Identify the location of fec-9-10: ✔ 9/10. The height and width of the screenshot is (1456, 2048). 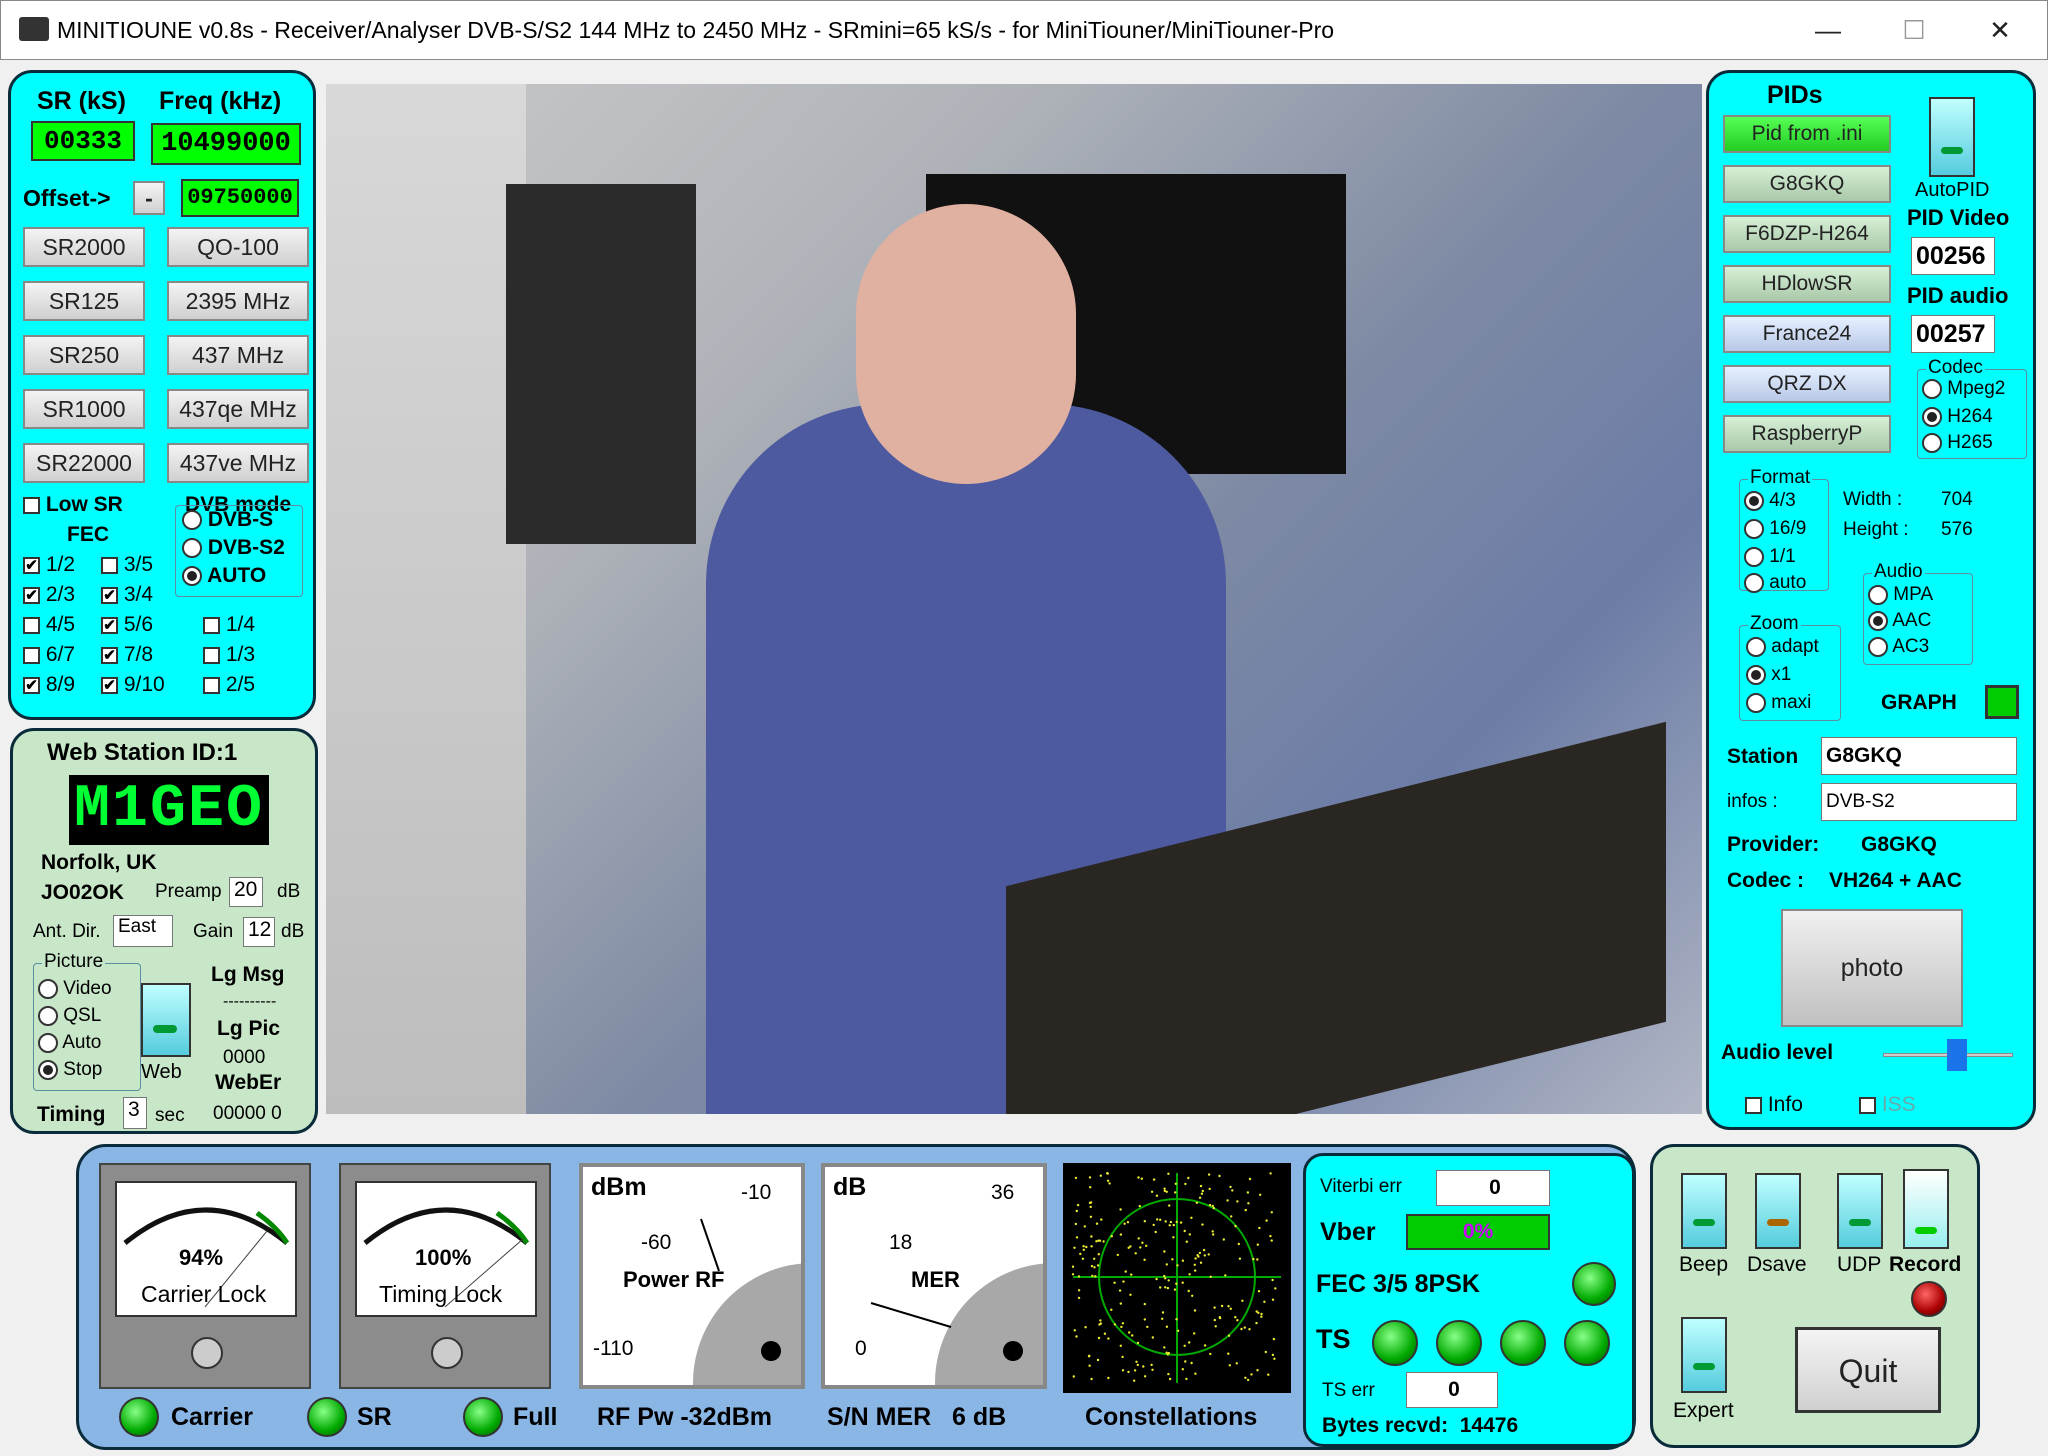
(133, 685).